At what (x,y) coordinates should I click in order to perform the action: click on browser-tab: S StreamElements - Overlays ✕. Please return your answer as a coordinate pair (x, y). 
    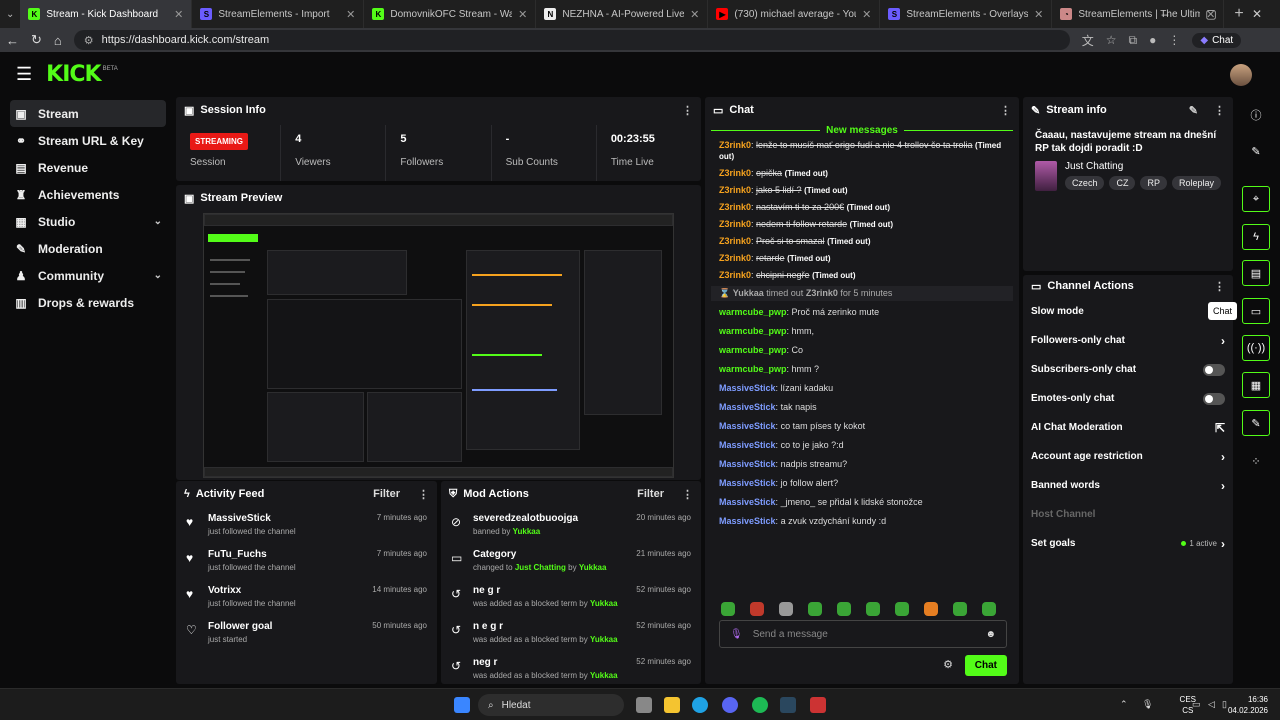
    Looking at the image, I should click on (966, 14).